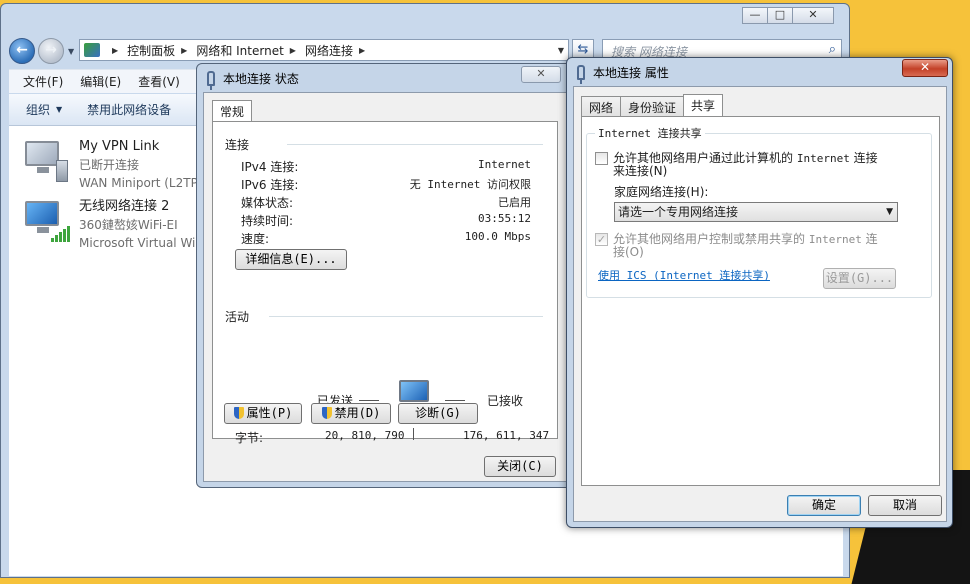 The image size is (970, 584). What do you see at coordinates (151, 50) in the screenshot?
I see `breadcrumb-control-panel: 控制面板` at bounding box center [151, 50].